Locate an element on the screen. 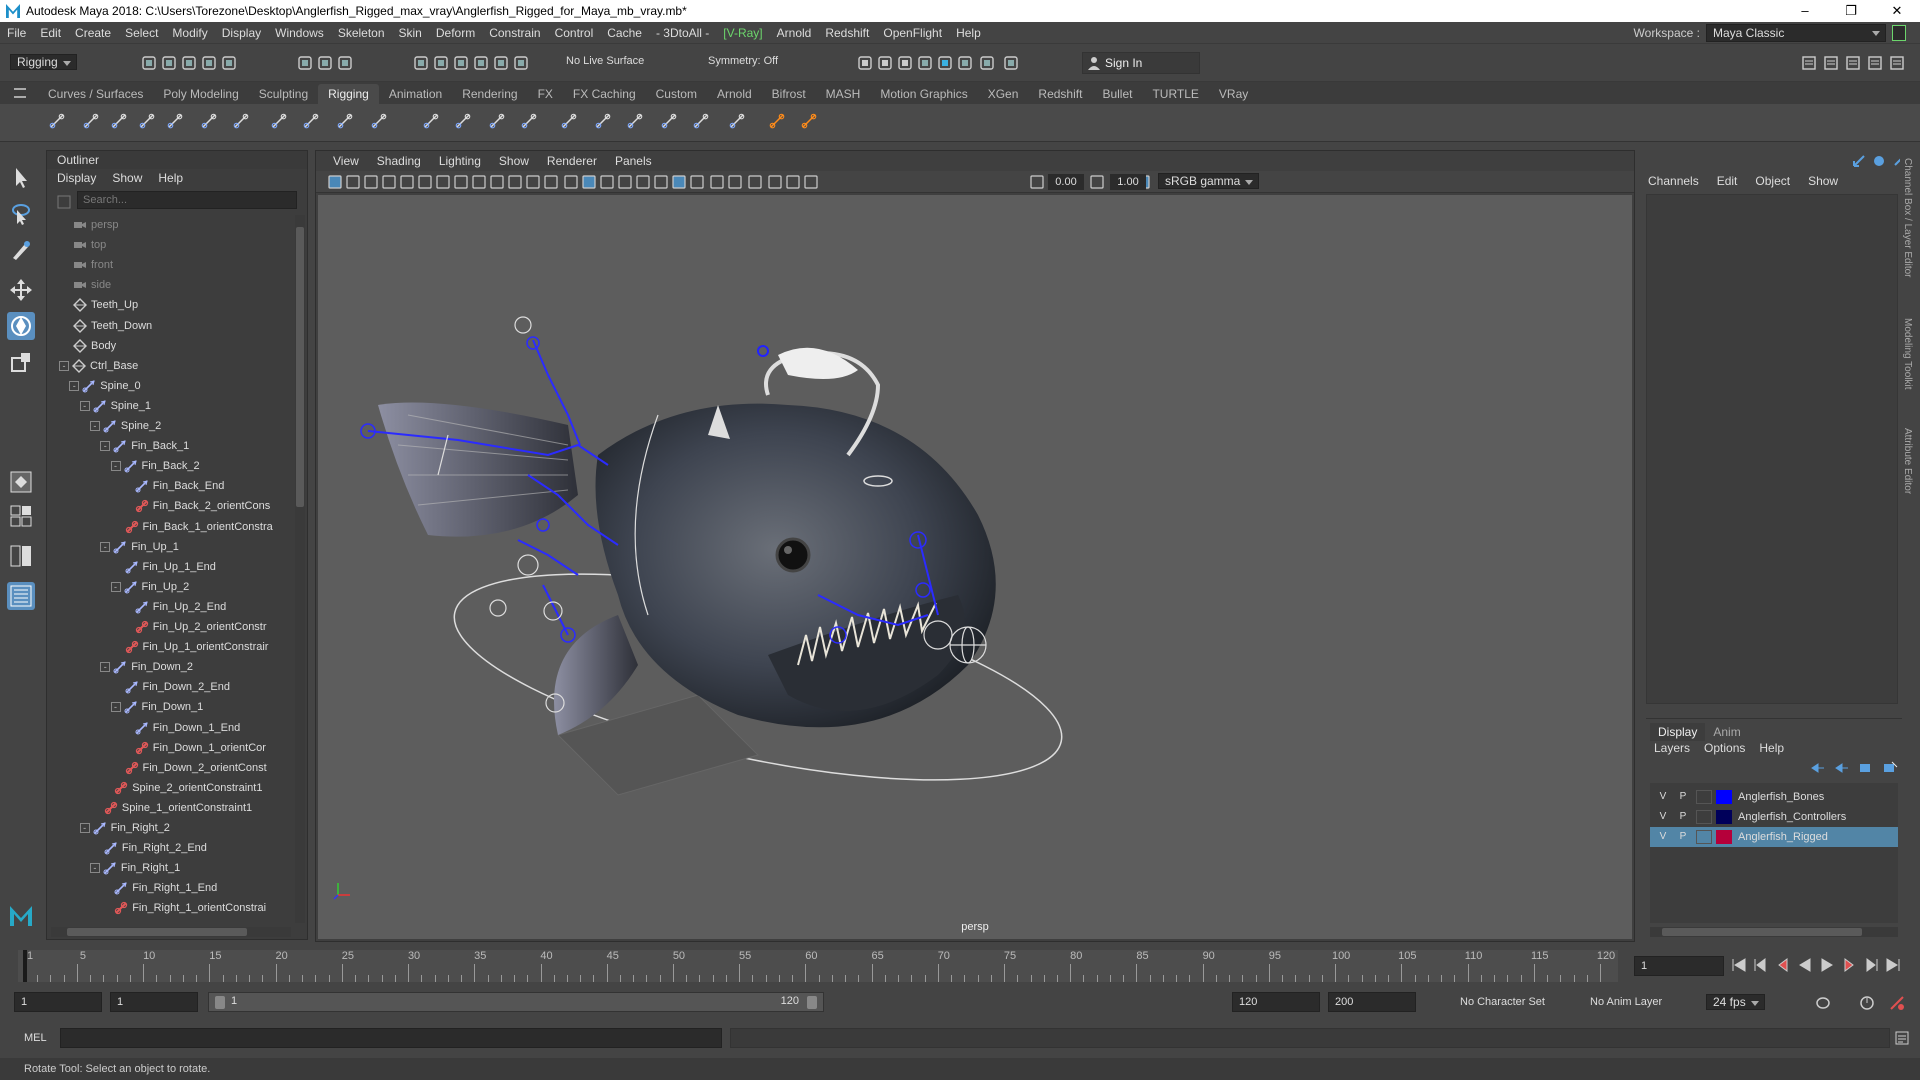 Image resolution: width=1920 pixels, height=1080 pixels. outliner-item-fin-up-2-end: Fin_Up_2_End is located at coordinates (180, 607).